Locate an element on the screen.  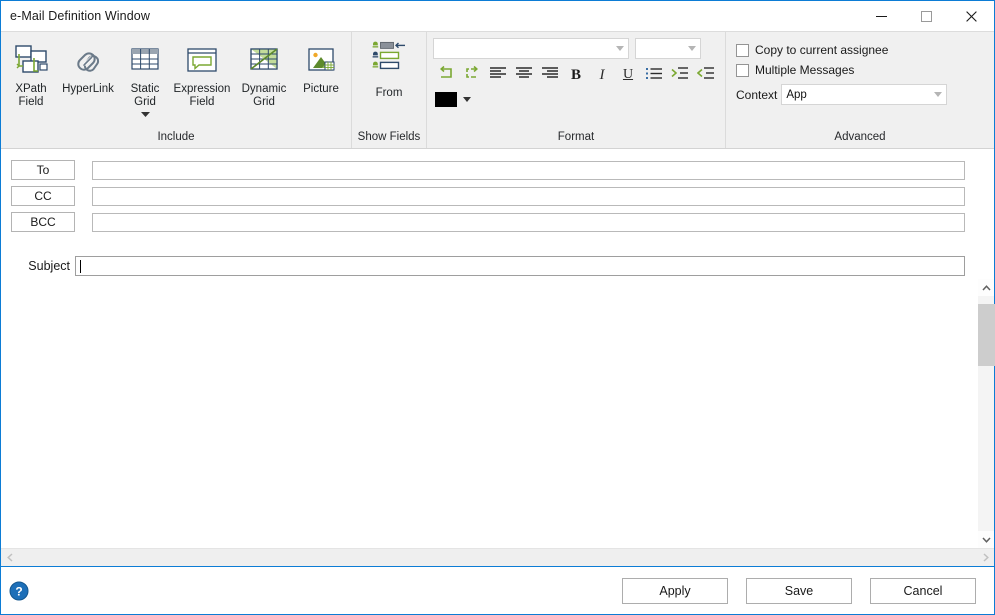
scroll-right-button is located at coordinates (985, 557).